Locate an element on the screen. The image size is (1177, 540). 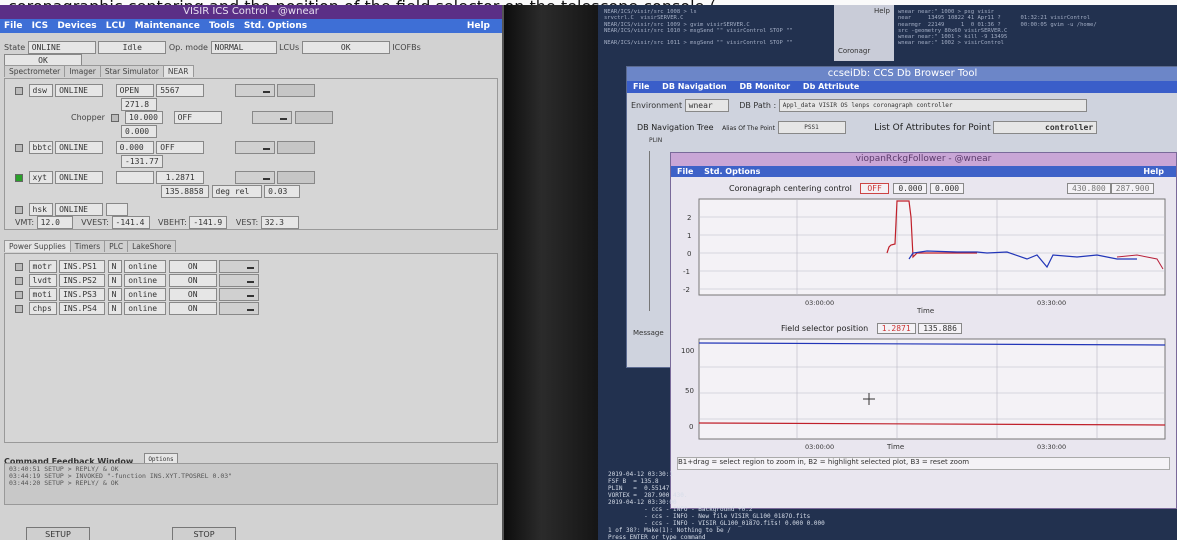
db-menu-file: File is located at coordinates (641, 86).